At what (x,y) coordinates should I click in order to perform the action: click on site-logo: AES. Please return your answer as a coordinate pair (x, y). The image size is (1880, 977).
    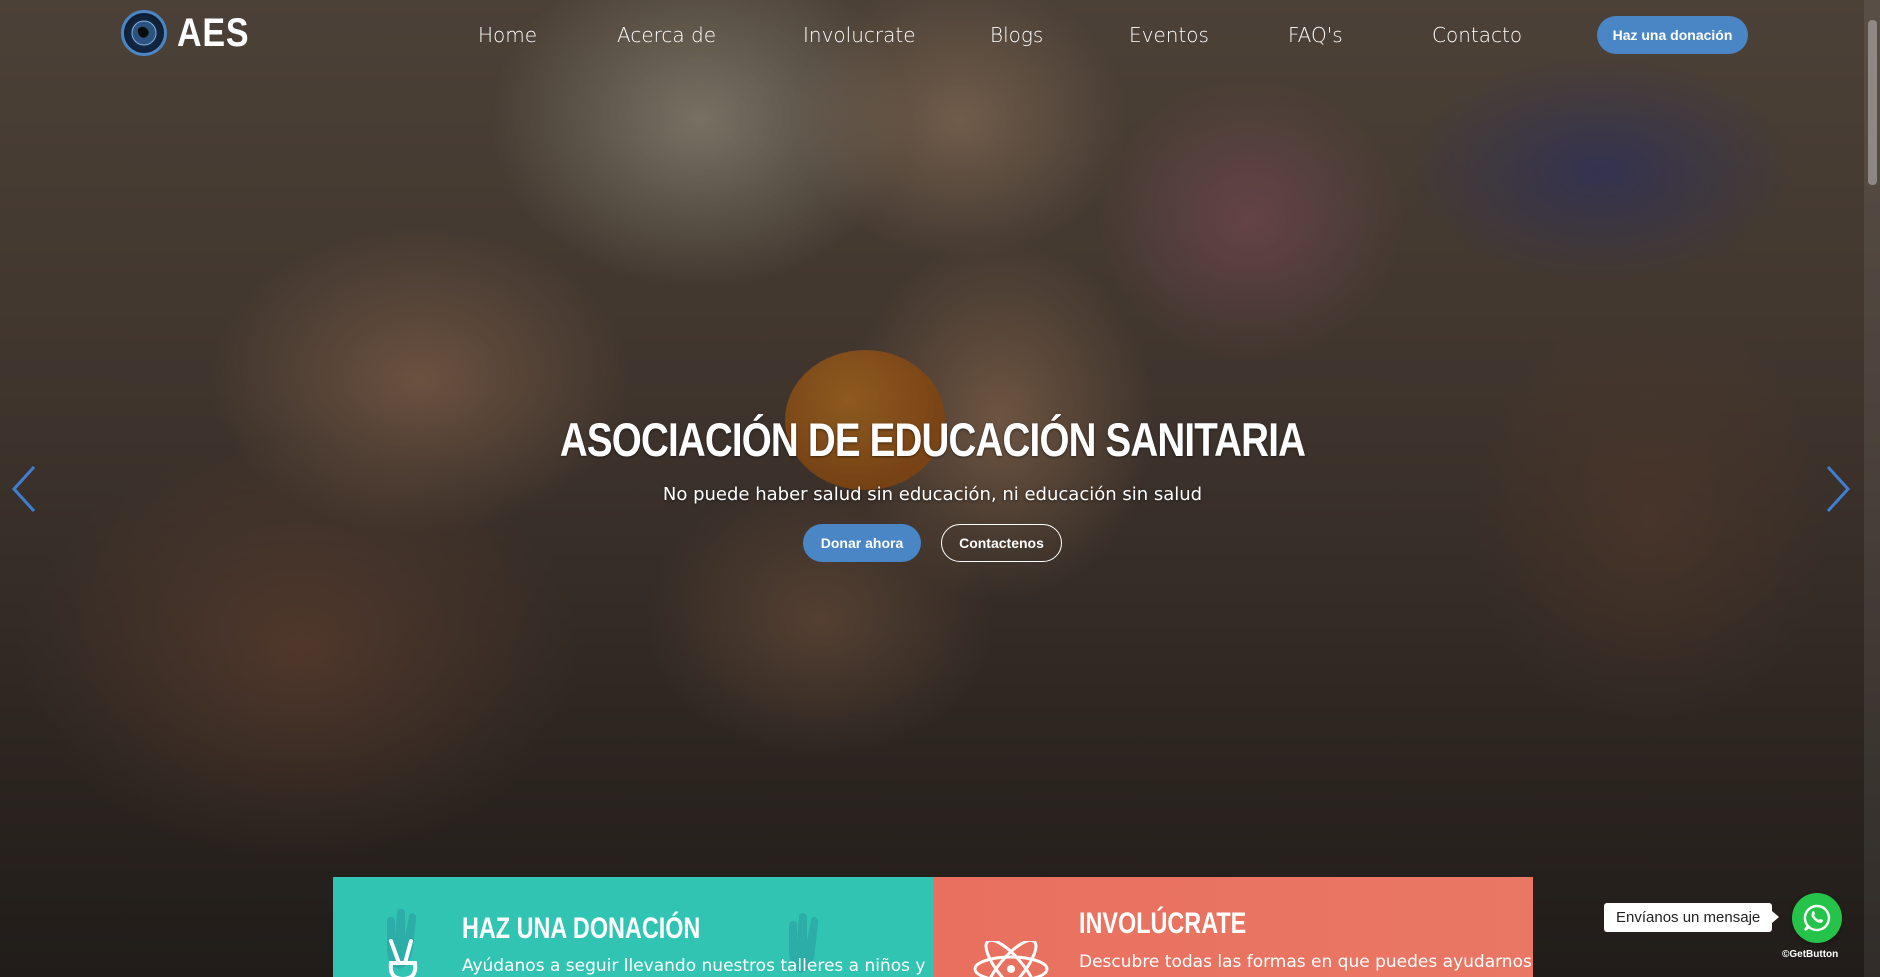
    Looking at the image, I should click on (191, 33).